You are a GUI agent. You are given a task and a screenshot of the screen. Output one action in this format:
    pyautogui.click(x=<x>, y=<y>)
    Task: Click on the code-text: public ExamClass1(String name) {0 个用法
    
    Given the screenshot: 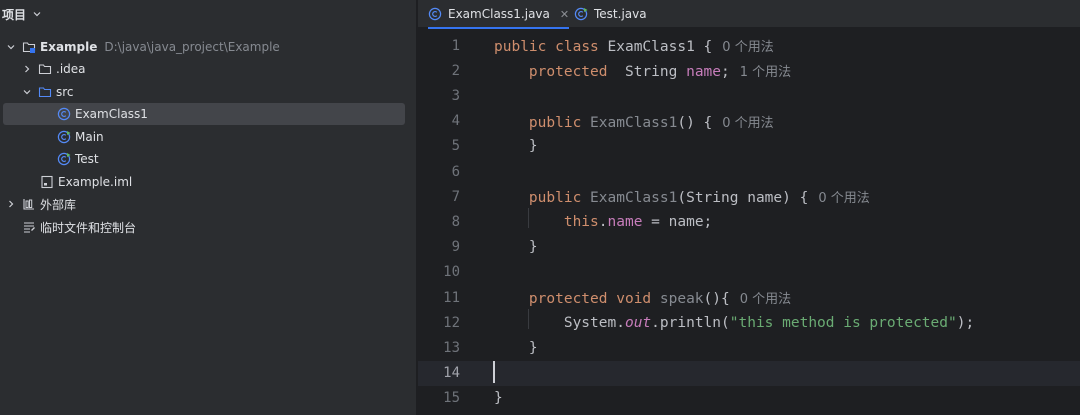 What is the action you would take?
    pyautogui.click(x=699, y=198)
    